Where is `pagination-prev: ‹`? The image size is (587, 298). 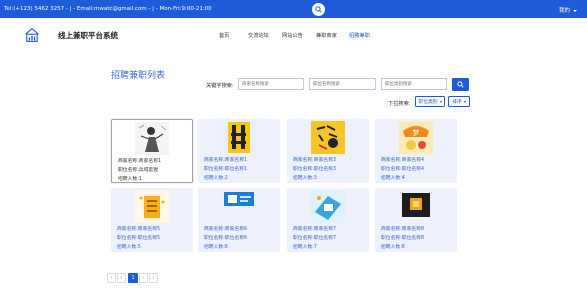
pagination-prev: ‹ is located at coordinates (121, 278).